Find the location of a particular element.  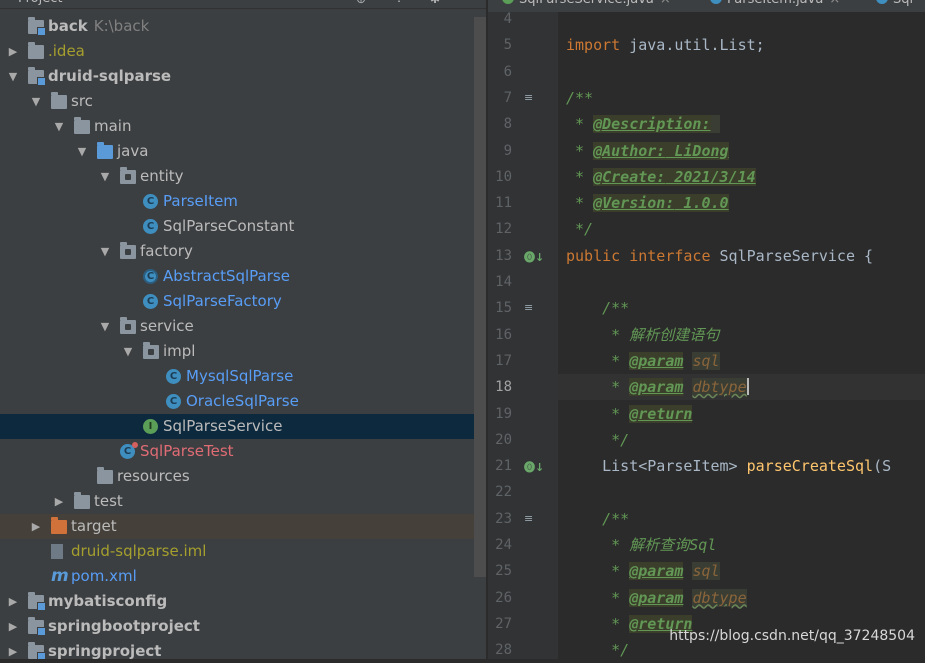

line-number: 18 is located at coordinates (503, 387).